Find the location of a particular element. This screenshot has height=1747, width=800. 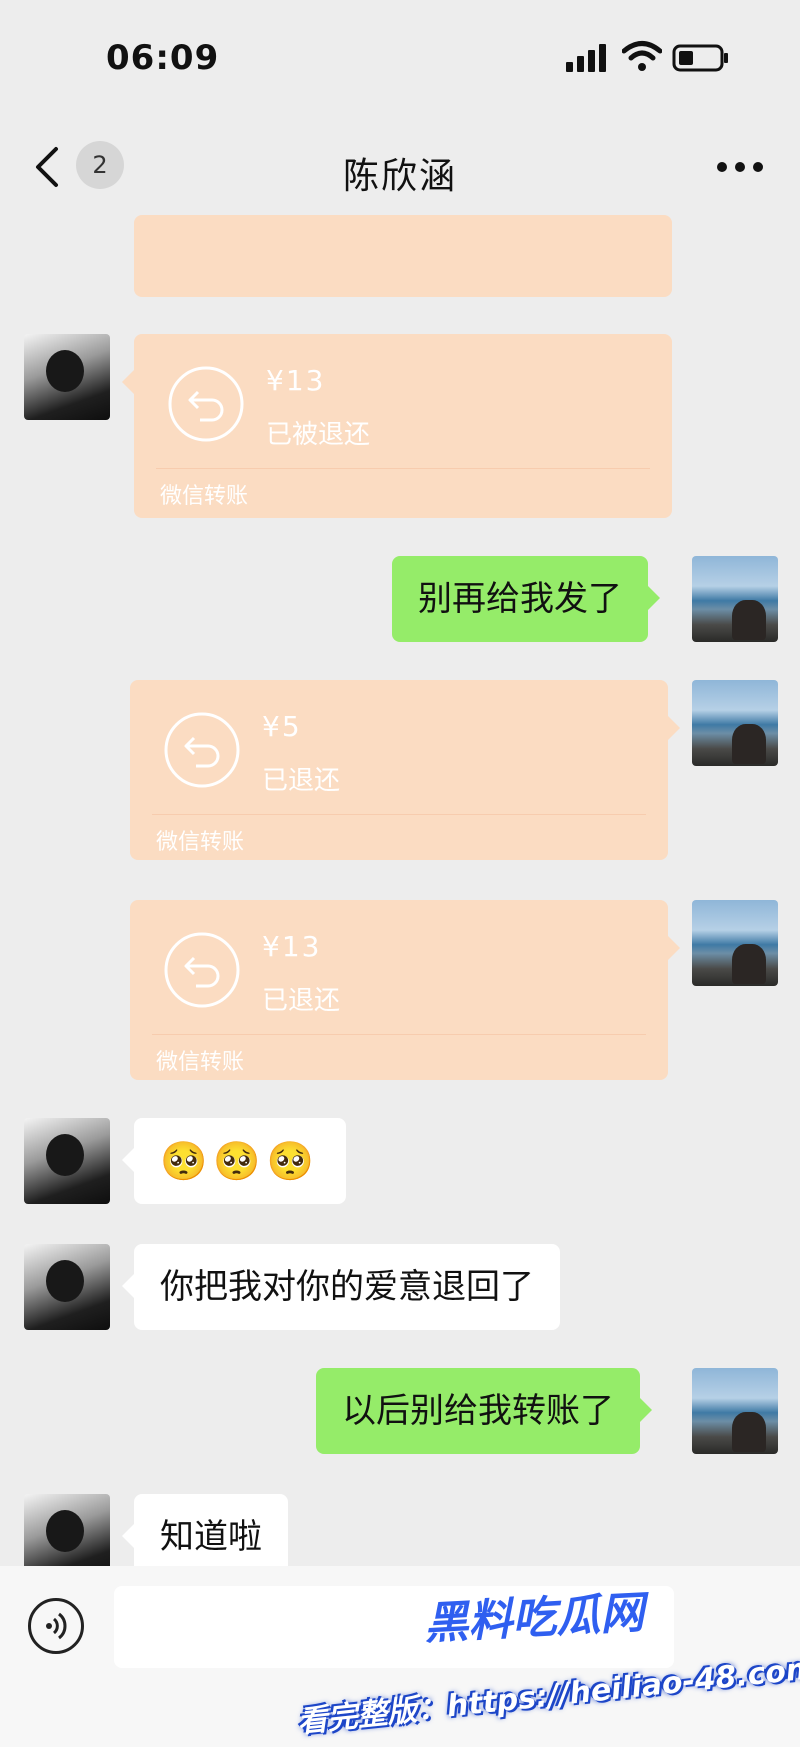

battery-icon is located at coordinates (700, 58).